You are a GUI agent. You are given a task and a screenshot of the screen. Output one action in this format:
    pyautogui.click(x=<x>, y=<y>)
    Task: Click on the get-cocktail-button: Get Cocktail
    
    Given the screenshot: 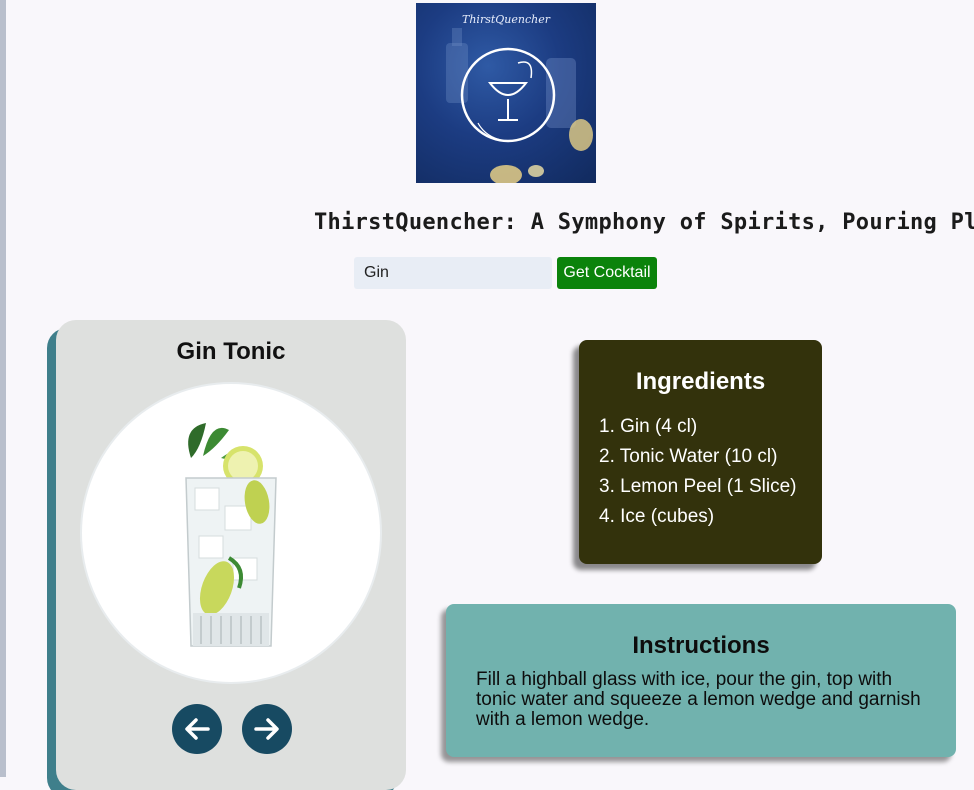 What is the action you would take?
    pyautogui.click(x=607, y=273)
    